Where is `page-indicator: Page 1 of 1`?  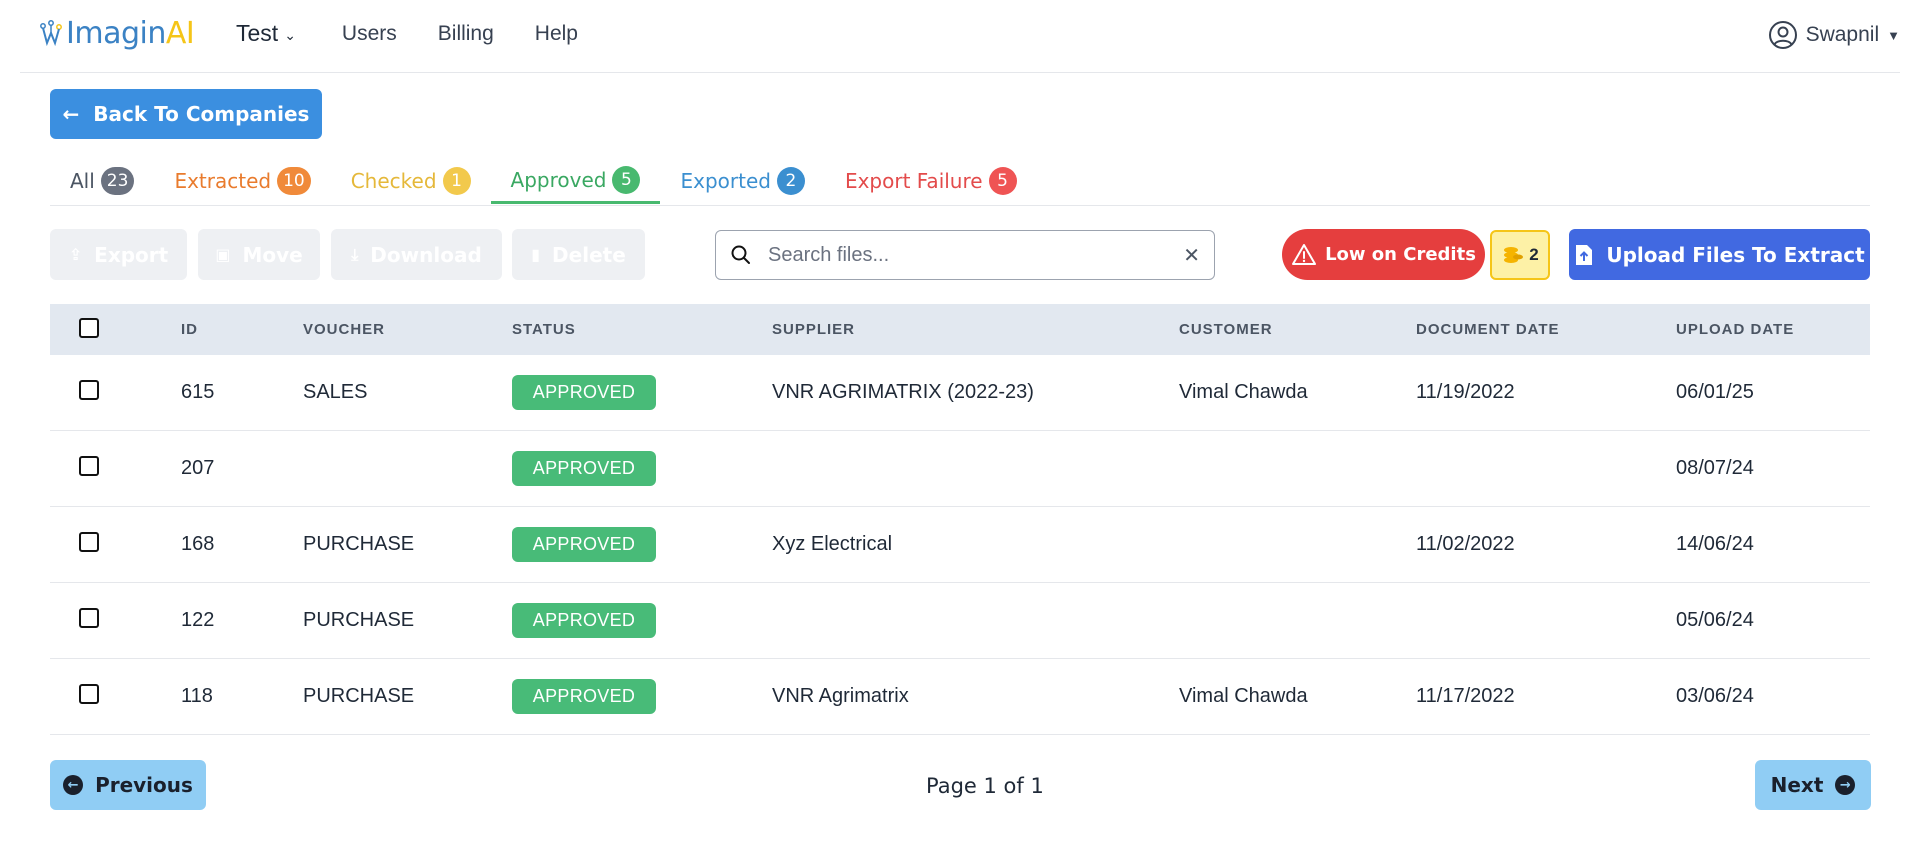 page-indicator: Page 1 of 1 is located at coordinates (985, 786).